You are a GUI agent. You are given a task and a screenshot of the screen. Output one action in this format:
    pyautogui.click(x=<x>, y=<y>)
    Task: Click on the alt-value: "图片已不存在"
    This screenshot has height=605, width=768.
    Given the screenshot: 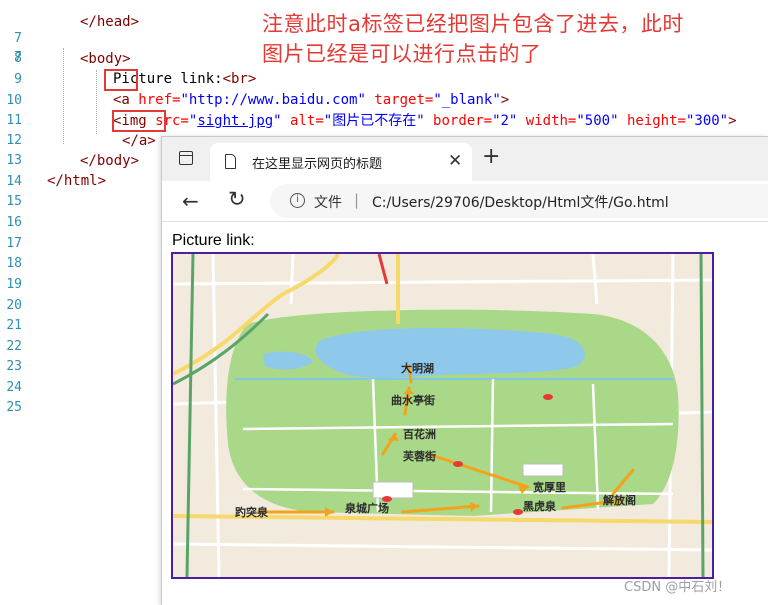 What is the action you would take?
    pyautogui.click(x=374, y=121)
    